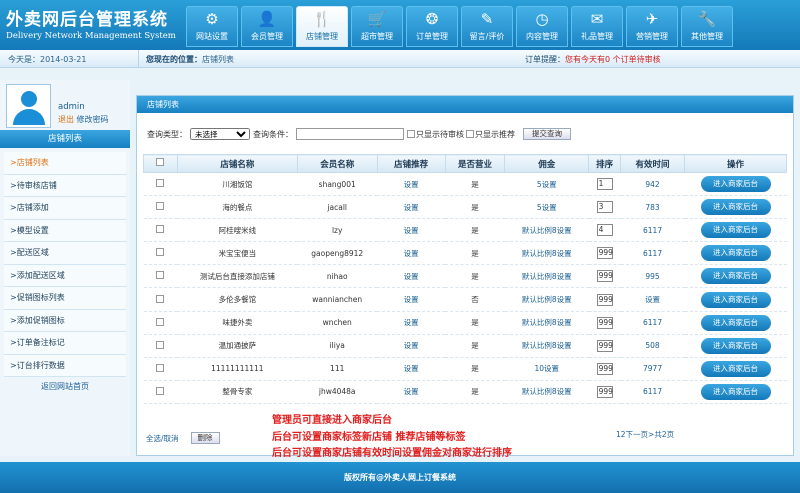 The width and height of the screenshot is (800, 493). I want to click on query-input, so click(350, 134).